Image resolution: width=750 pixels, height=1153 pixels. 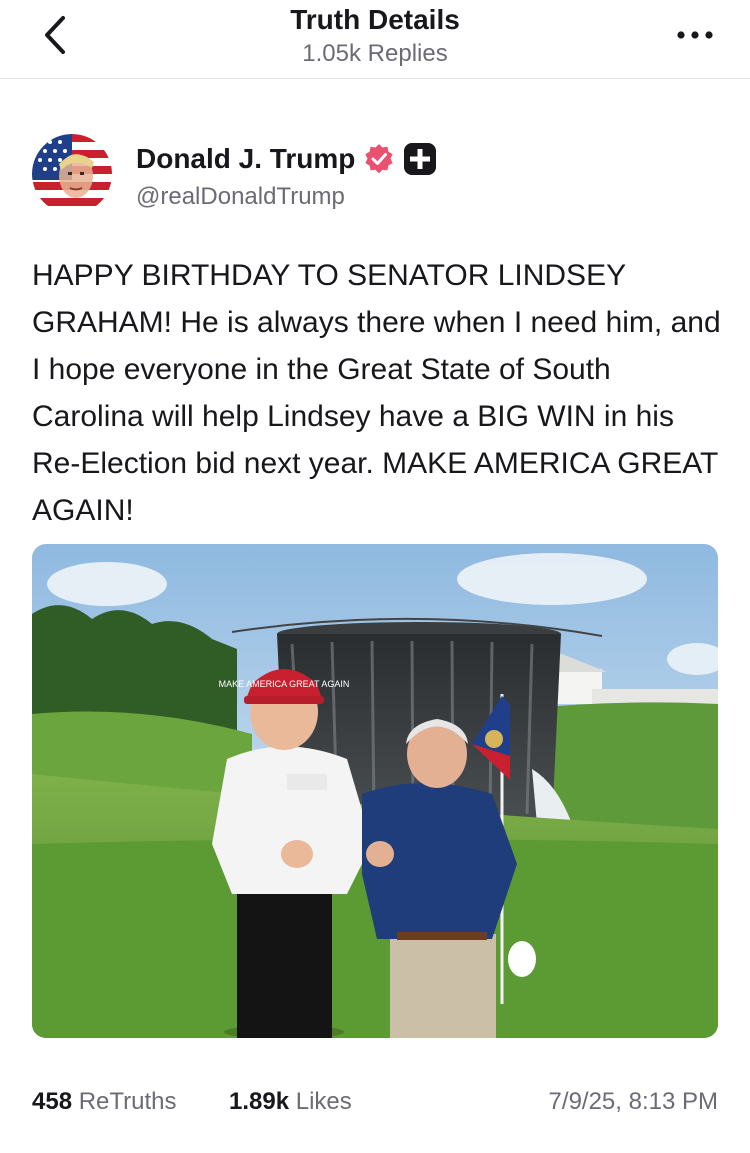 What do you see at coordinates (72, 174) in the screenshot?
I see `avatar` at bounding box center [72, 174].